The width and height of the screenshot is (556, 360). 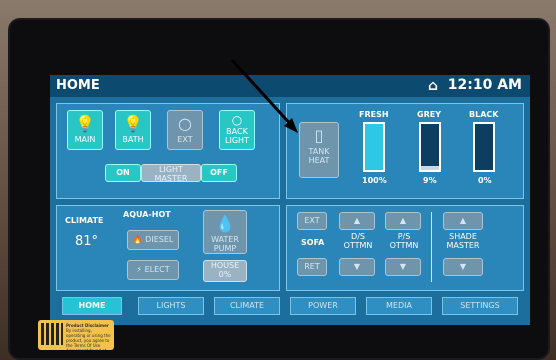 What do you see at coordinates (264, 95) in the screenshot?
I see `annotation-arrow` at bounding box center [264, 95].